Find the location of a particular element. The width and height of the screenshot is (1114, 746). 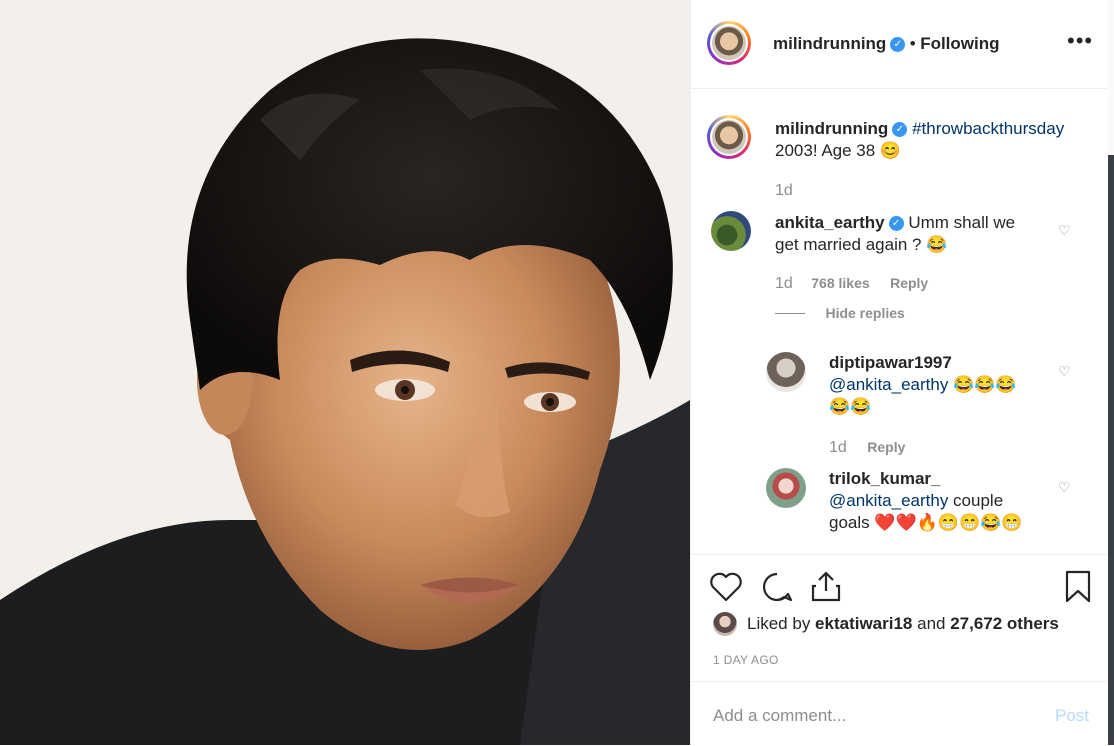

reply-item: diptipawar1997 @ankita_earthy 😂😂😂 😂😂 is located at coordinates (939, 385).